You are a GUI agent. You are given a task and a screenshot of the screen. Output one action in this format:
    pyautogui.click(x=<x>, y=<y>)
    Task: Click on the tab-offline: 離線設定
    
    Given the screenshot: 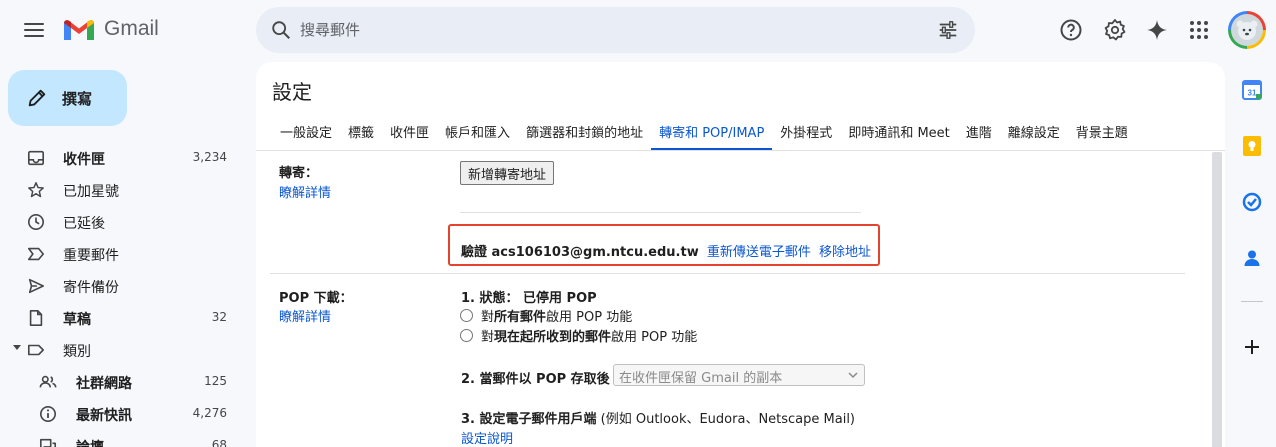 What is the action you would take?
    pyautogui.click(x=1034, y=134)
    